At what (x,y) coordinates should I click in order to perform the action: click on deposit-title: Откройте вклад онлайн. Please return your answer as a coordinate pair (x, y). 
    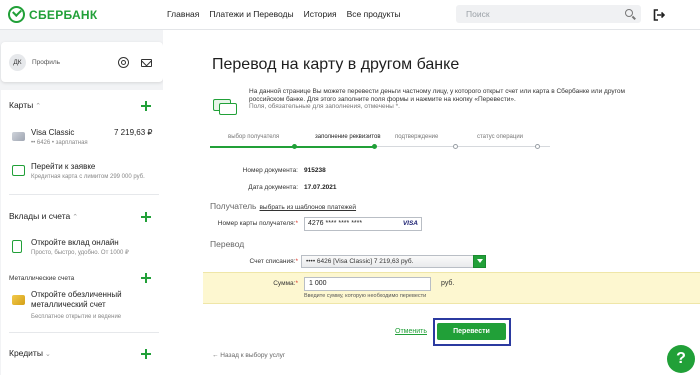
    Looking at the image, I should click on (75, 242).